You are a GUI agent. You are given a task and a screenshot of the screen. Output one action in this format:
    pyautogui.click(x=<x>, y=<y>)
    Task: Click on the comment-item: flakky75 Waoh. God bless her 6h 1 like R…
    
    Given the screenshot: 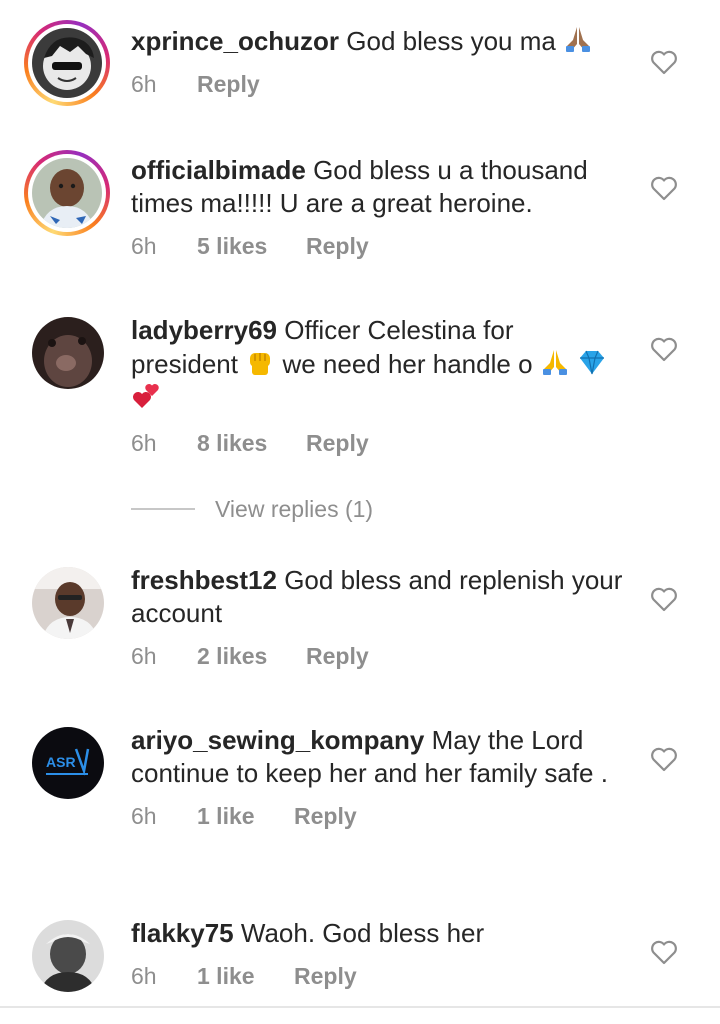 What is the action you would take?
    pyautogui.click(x=360, y=955)
    